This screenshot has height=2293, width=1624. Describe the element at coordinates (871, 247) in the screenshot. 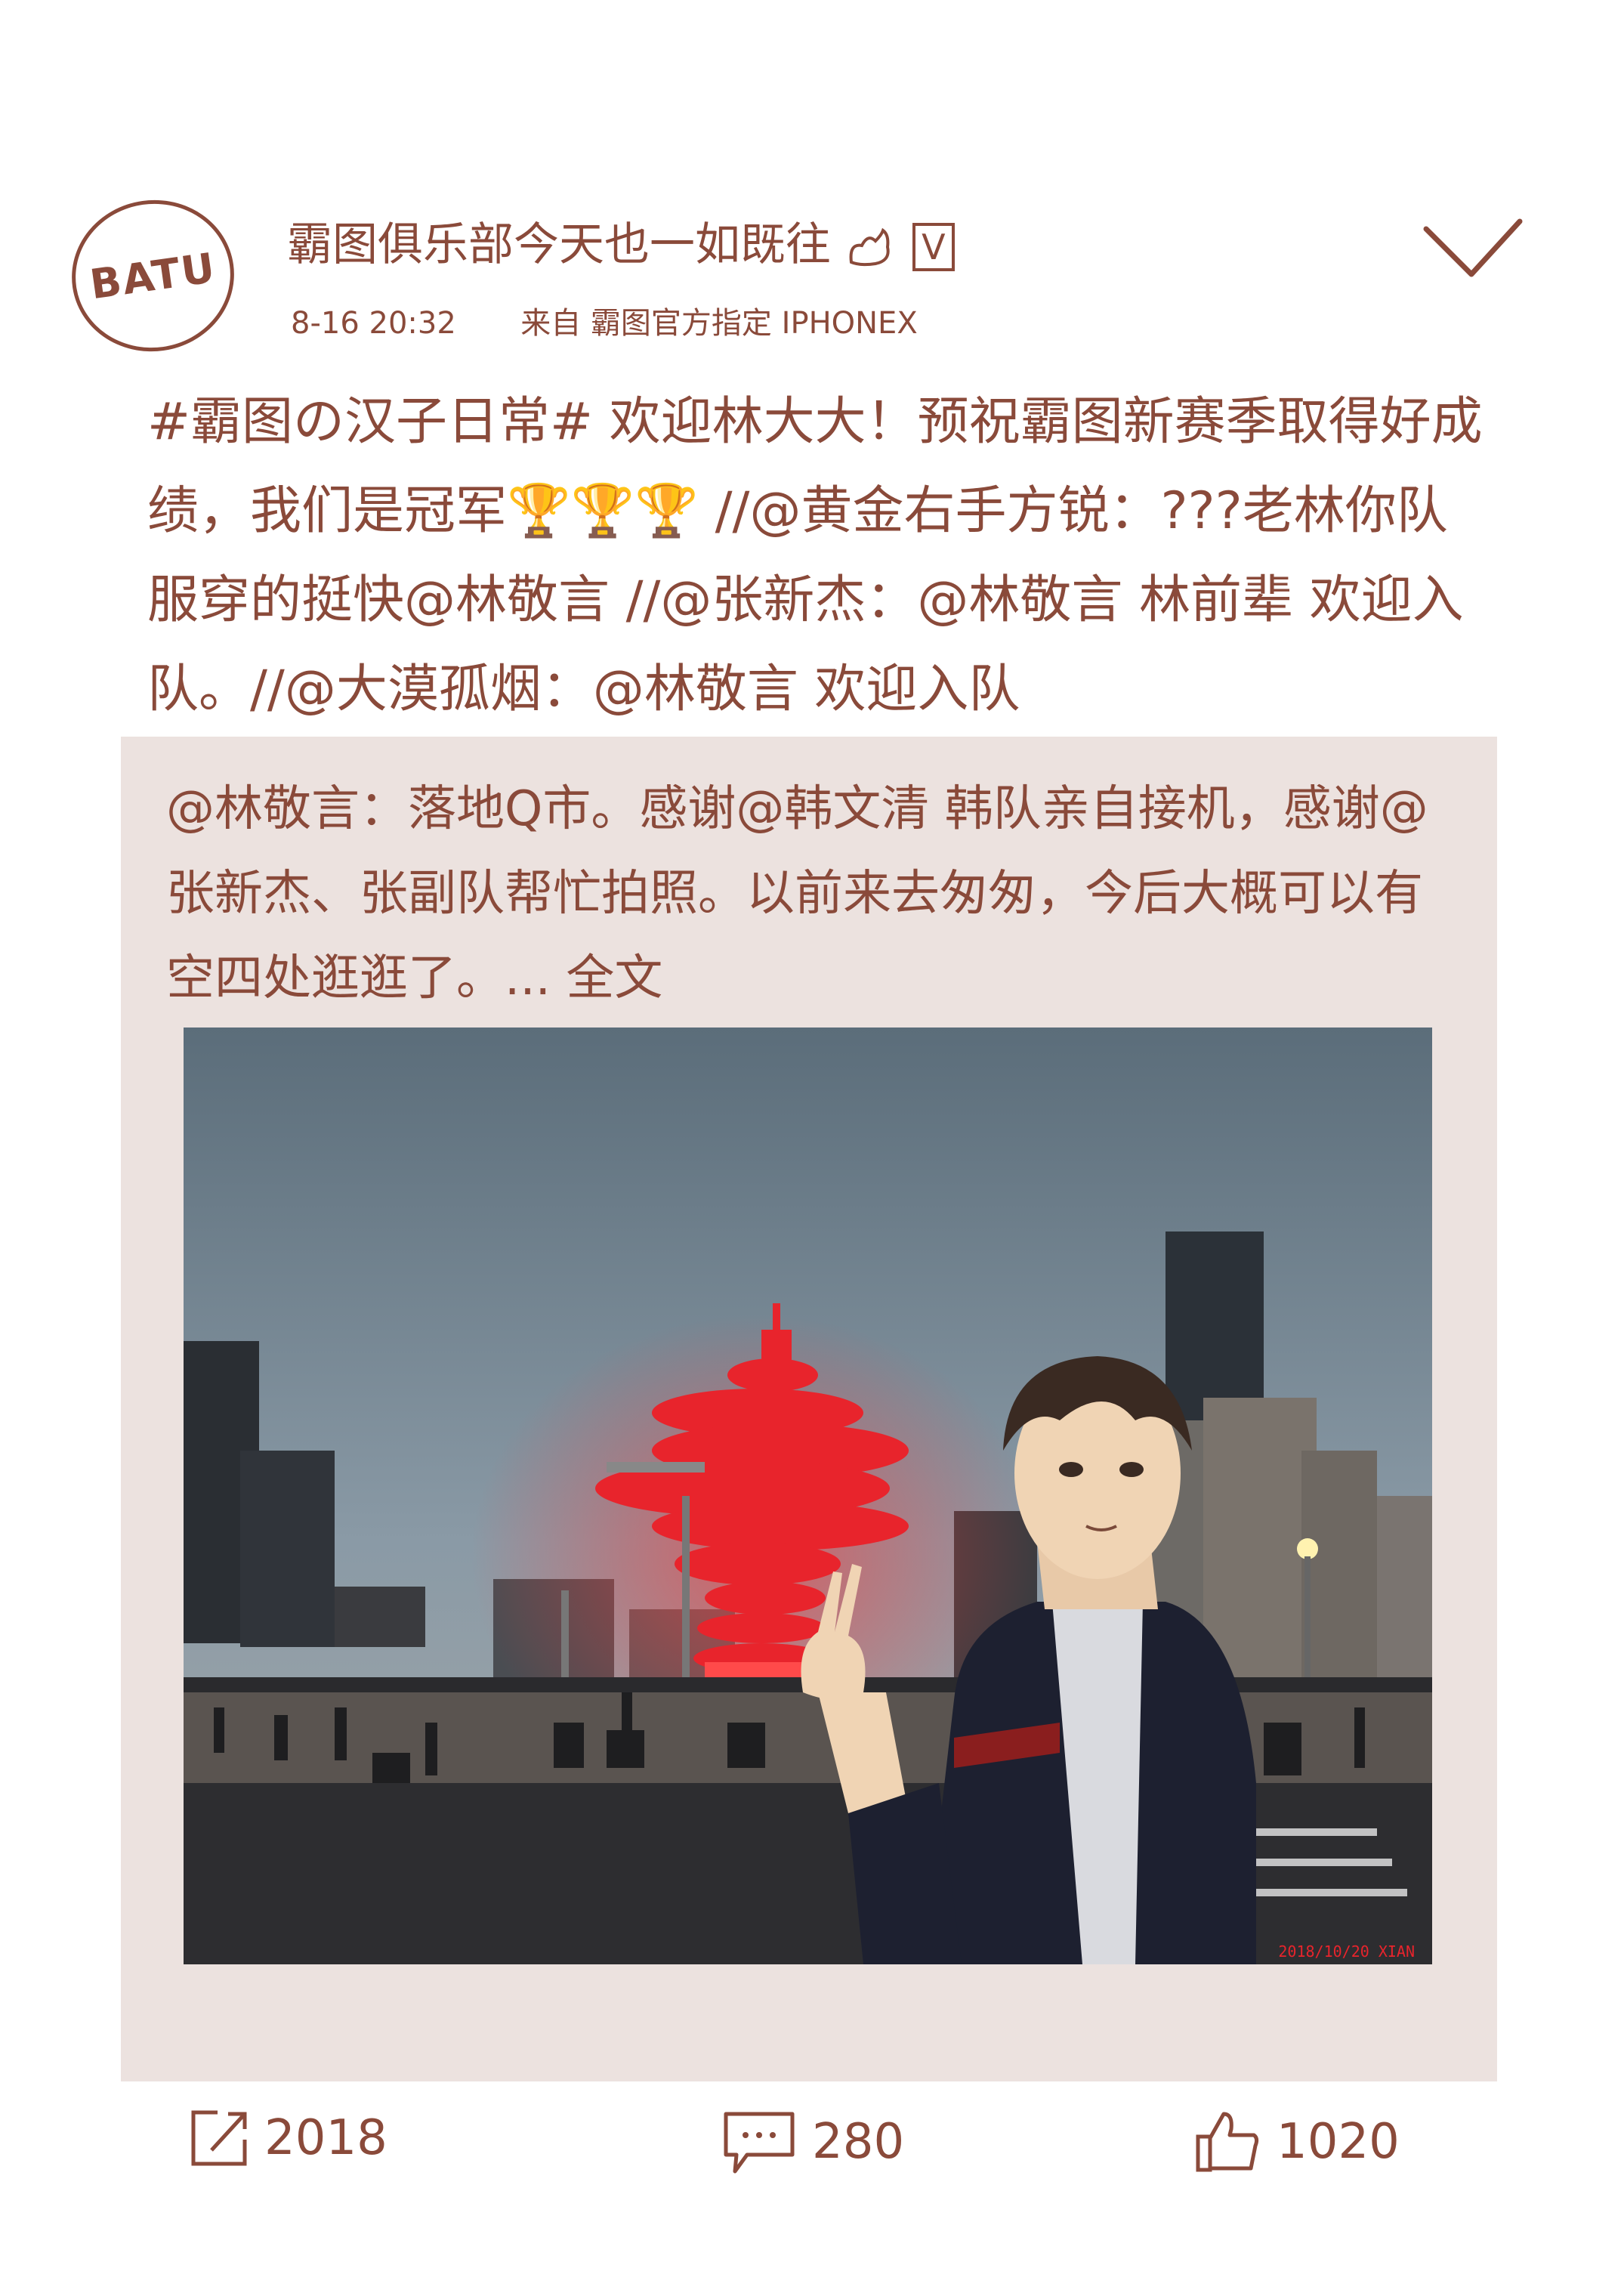

I see `flexed-arm-icon` at that location.